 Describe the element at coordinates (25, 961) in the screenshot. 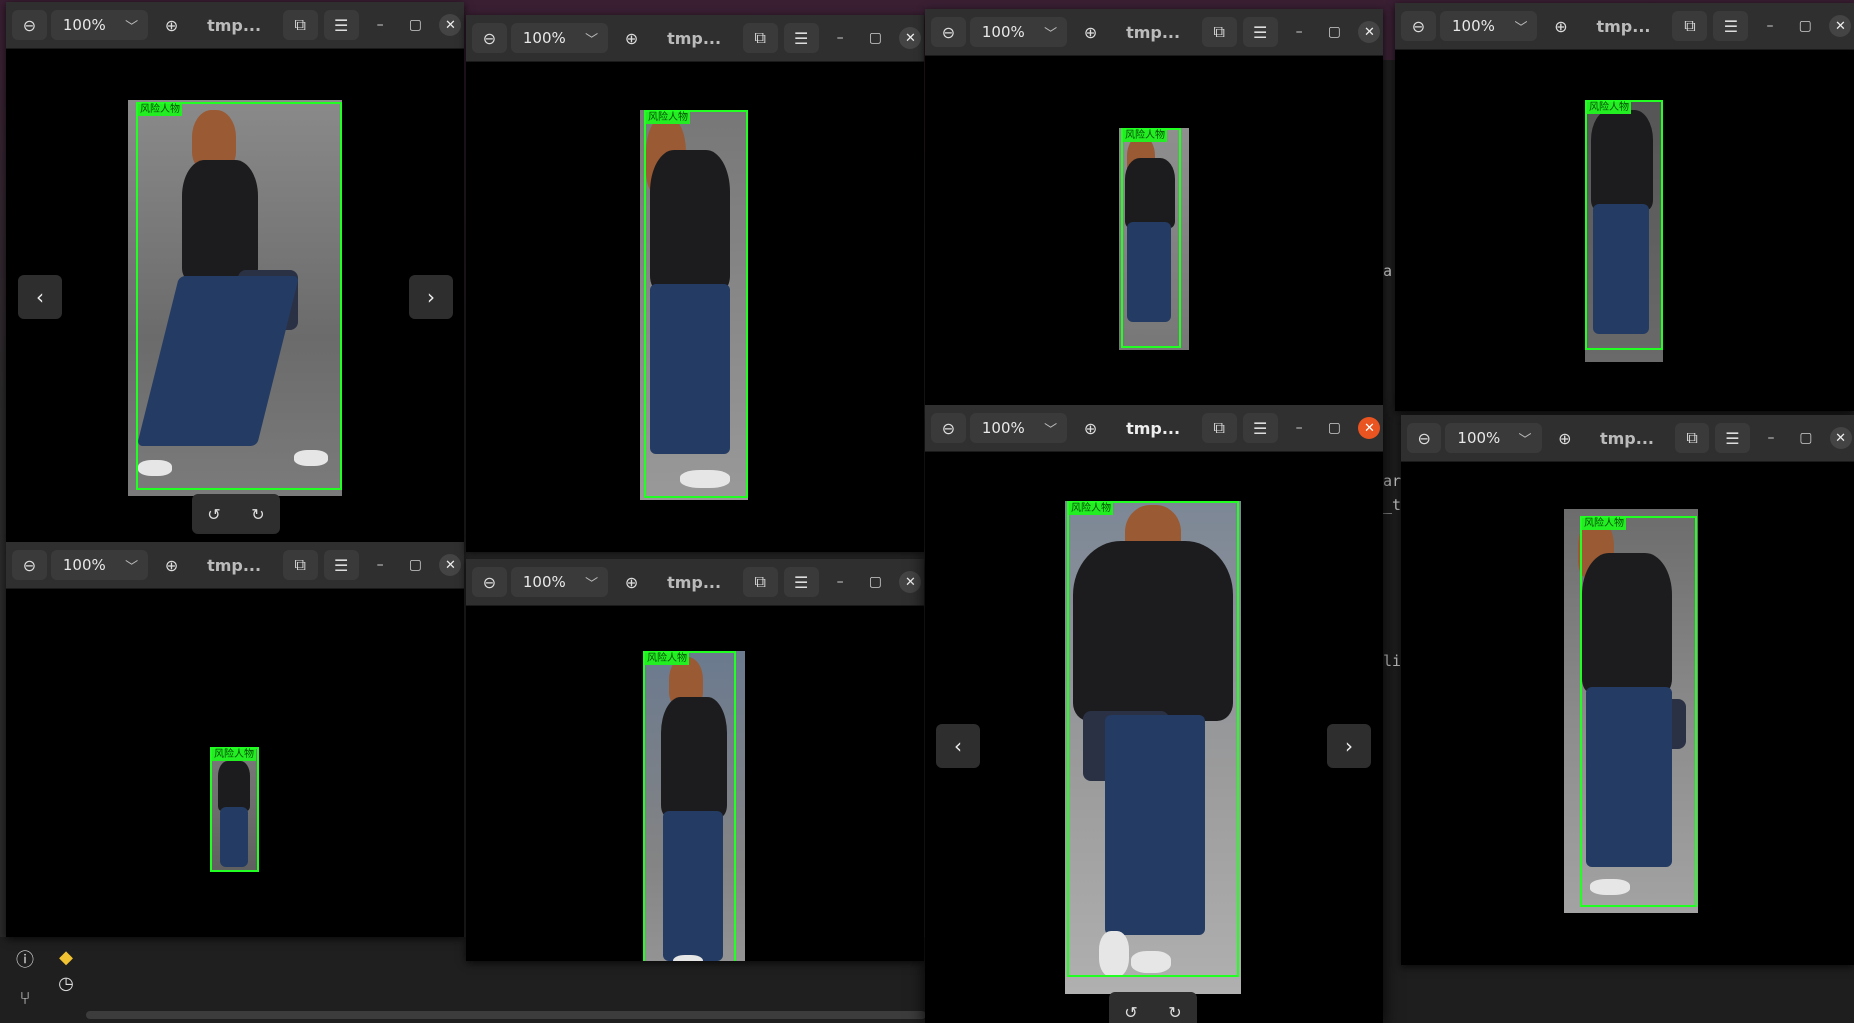

I see `problems-icon: ⓘ` at that location.